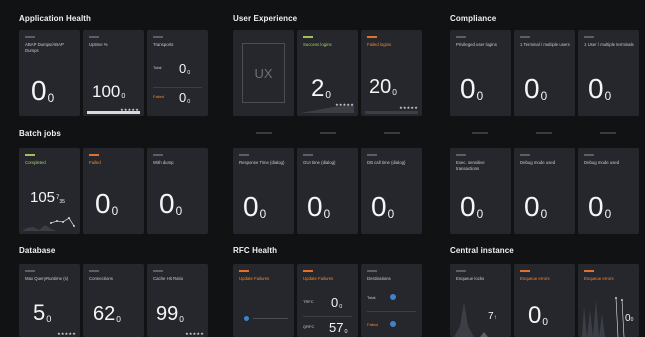 The height and width of the screenshot is (337, 645). What do you see at coordinates (262, 162) in the screenshot?
I see `tile-label: Response Time (dialog)` at bounding box center [262, 162].